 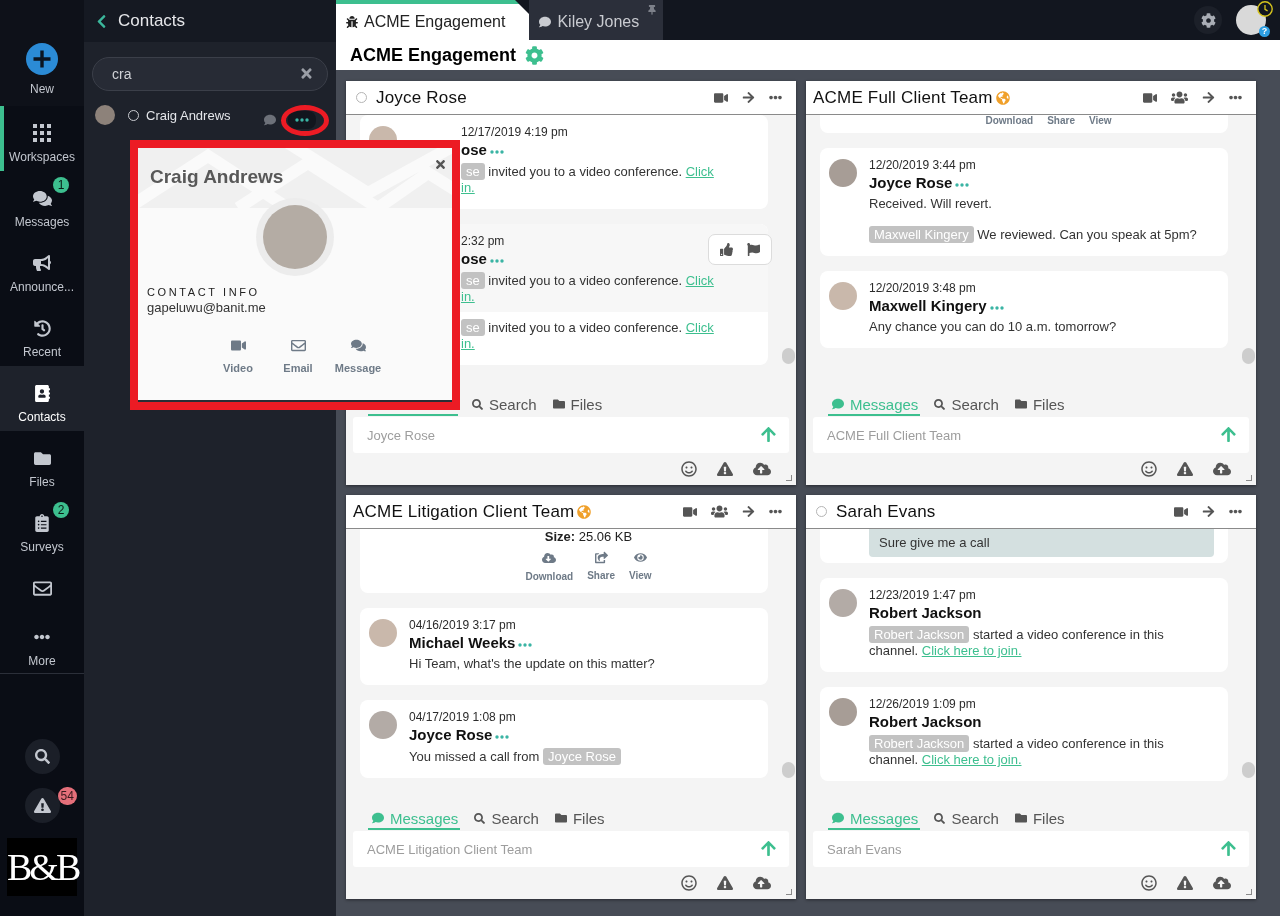 I want to click on video-button: Video, so click(x=238, y=356).